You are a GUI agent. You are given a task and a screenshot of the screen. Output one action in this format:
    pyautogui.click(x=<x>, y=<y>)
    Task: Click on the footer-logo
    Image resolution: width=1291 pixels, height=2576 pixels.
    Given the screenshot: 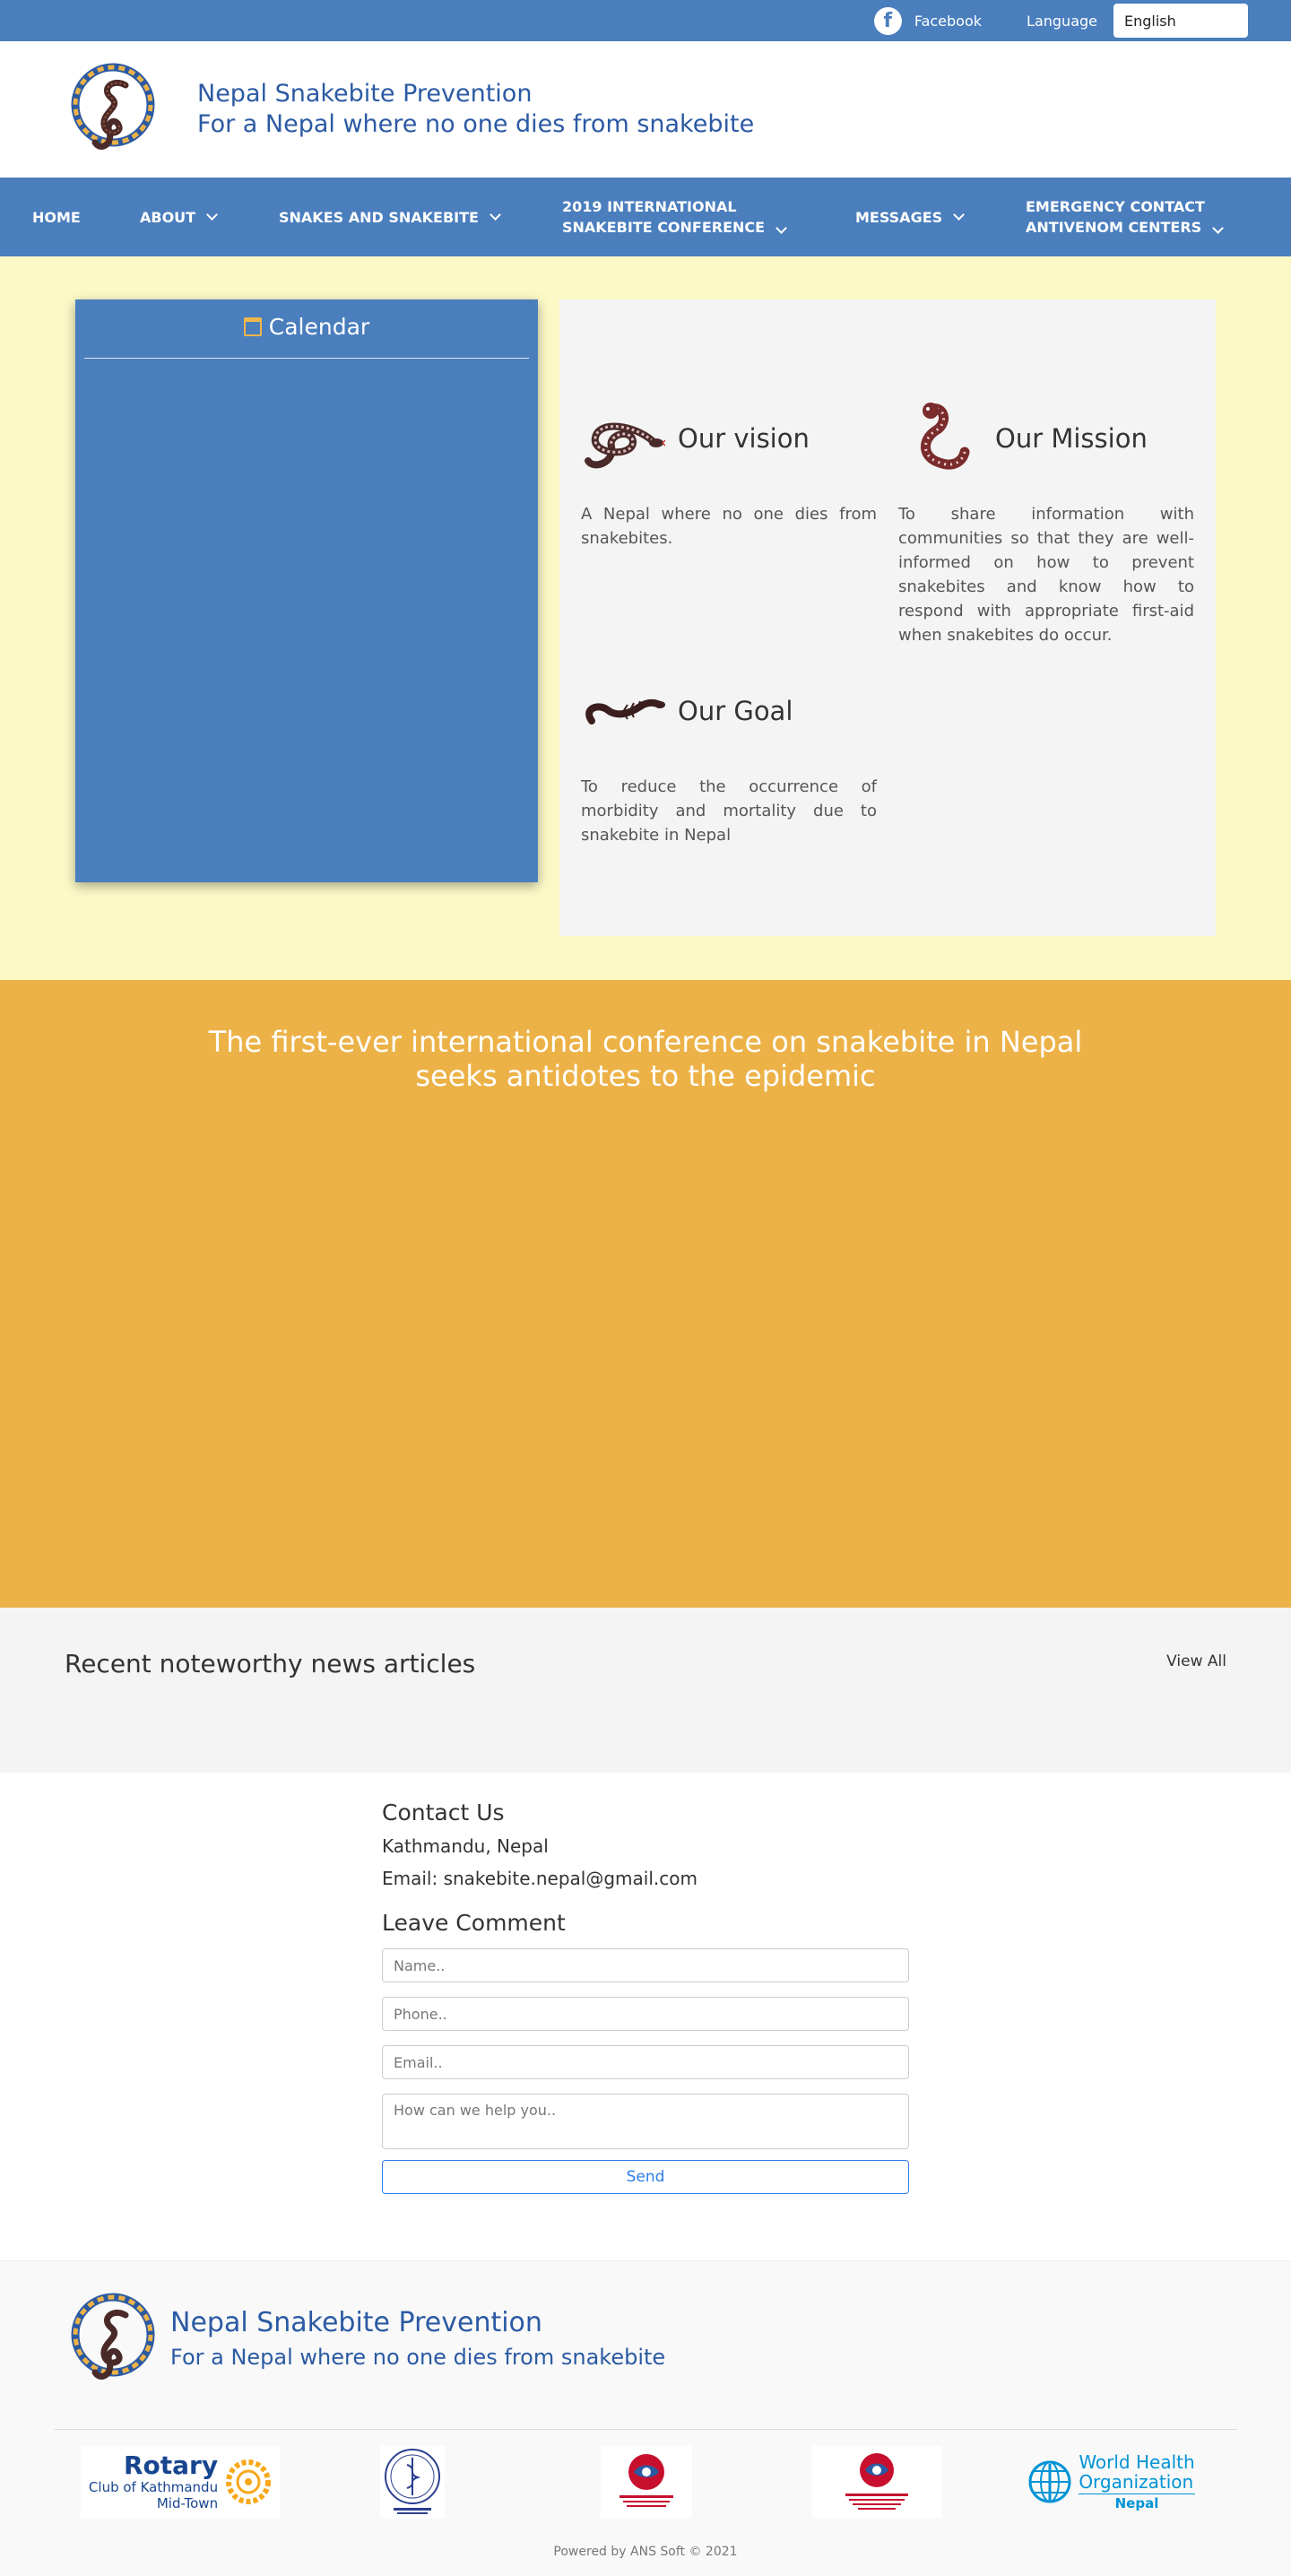 What is the action you would take?
    pyautogui.click(x=113, y=2336)
    